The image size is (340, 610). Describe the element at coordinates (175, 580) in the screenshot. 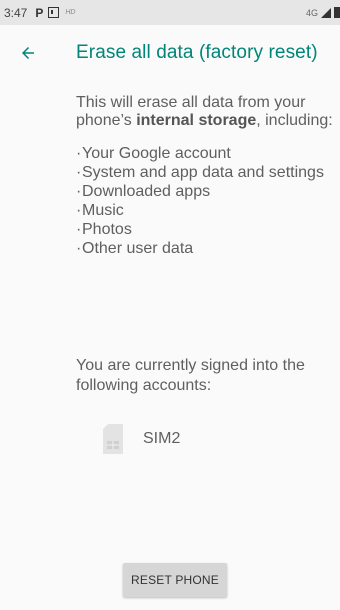

I see `reset-phone-button: RESET PHONE` at that location.